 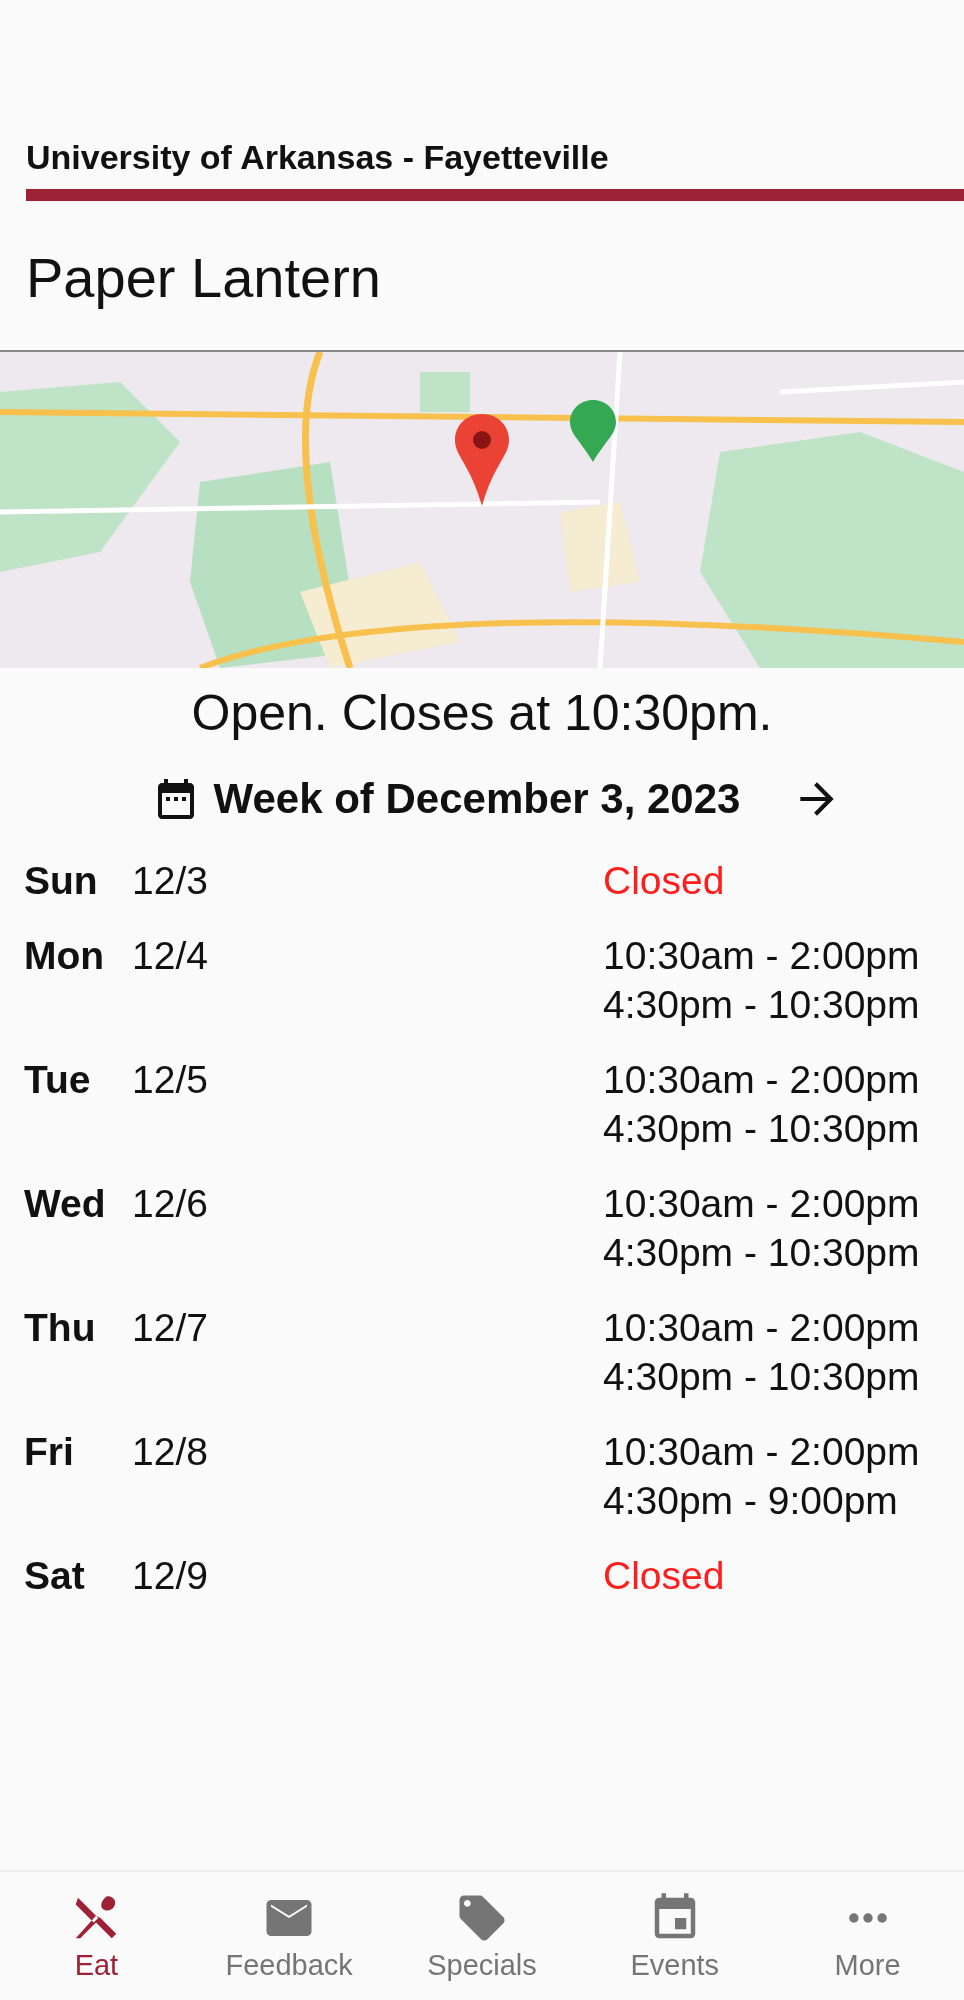 I want to click on day-date: 12/9, so click(x=170, y=1576).